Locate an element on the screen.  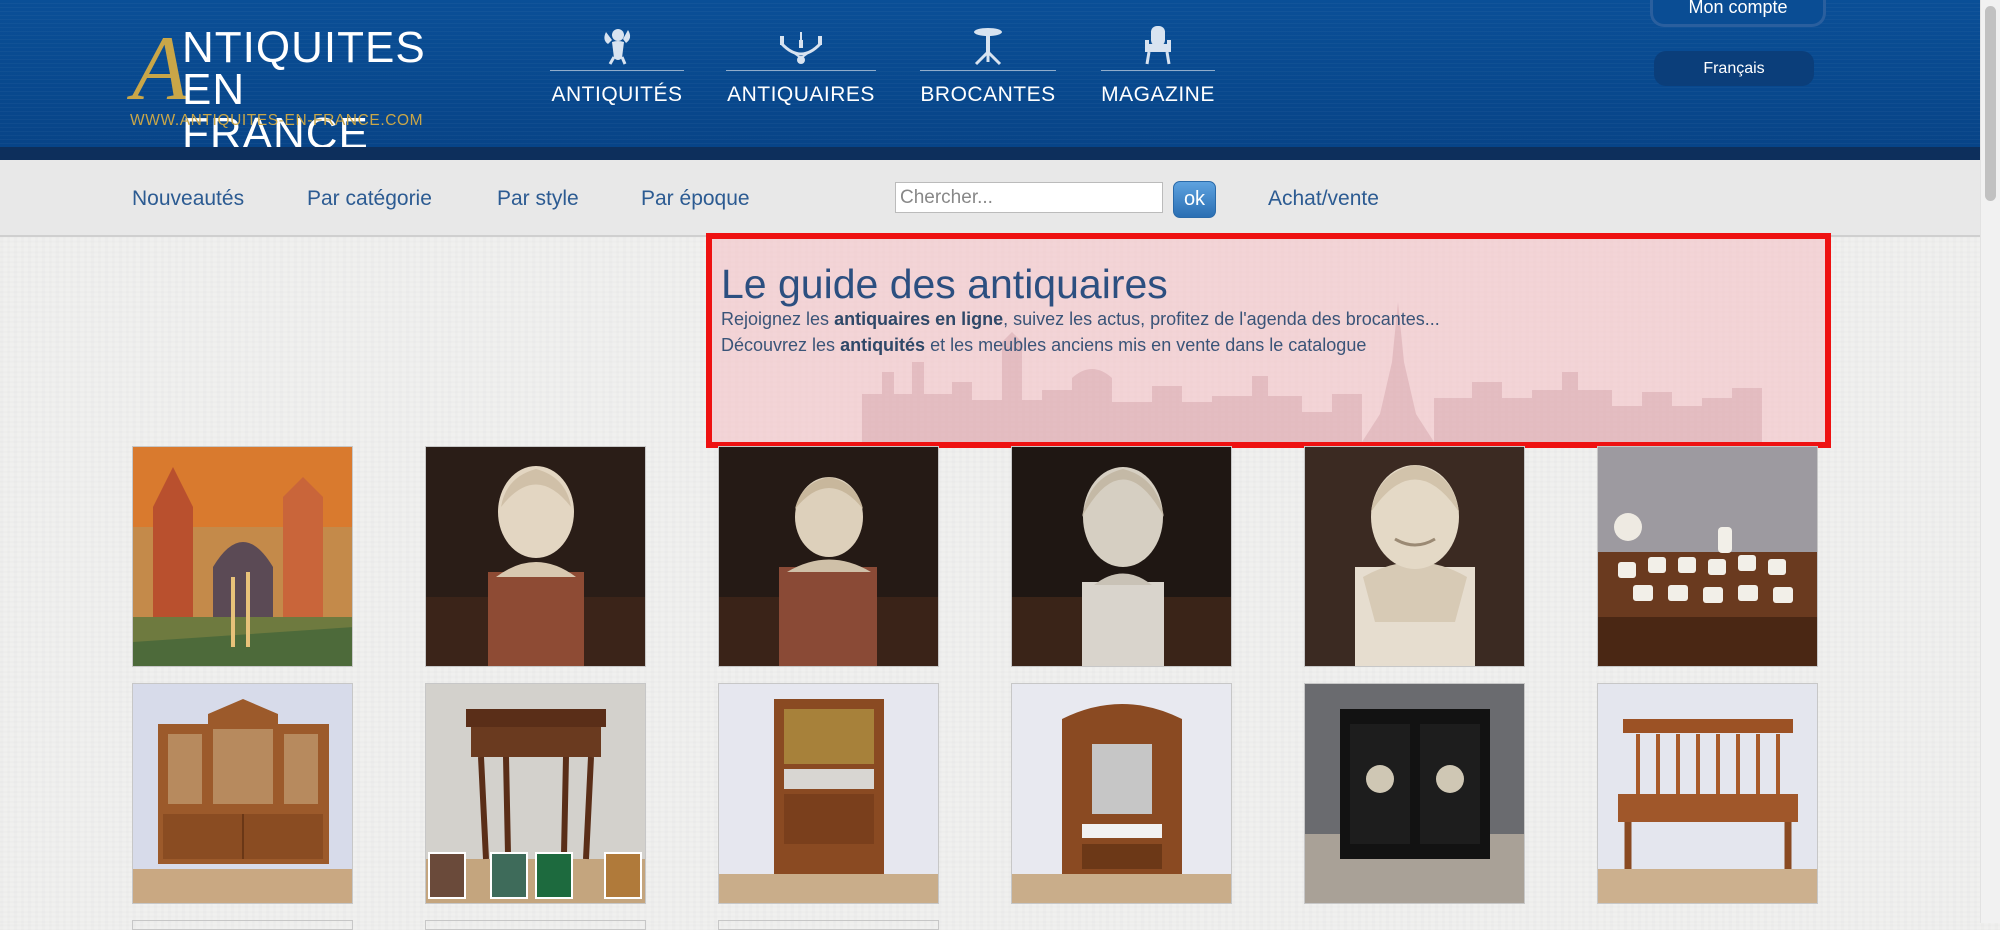
search-input is located at coordinates (1029, 197).